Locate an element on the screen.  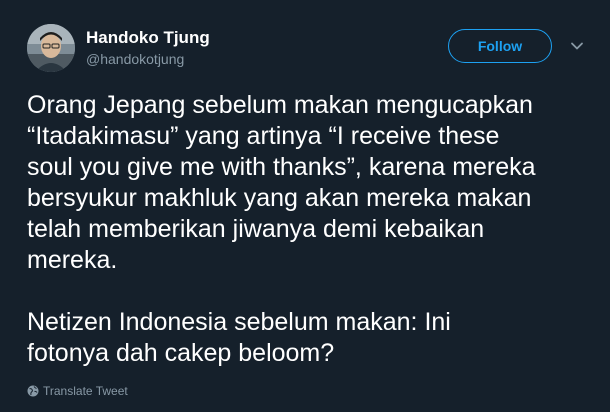
avatar is located at coordinates (51, 48).